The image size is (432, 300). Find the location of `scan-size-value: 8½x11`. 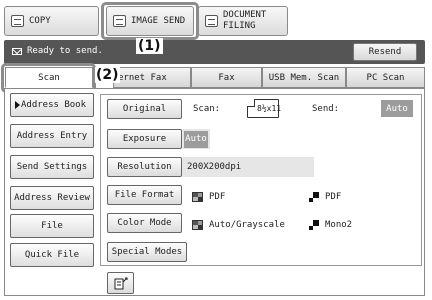

scan-size-value: 8½x11 is located at coordinates (269, 108).